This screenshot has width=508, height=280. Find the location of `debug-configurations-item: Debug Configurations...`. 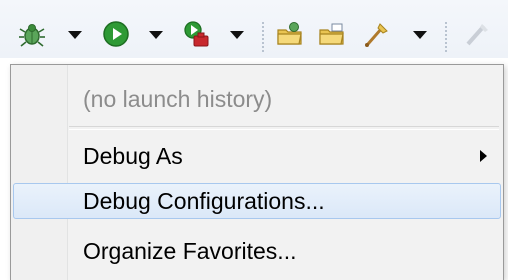

debug-configurations-item: Debug Configurations... is located at coordinates (257, 201).